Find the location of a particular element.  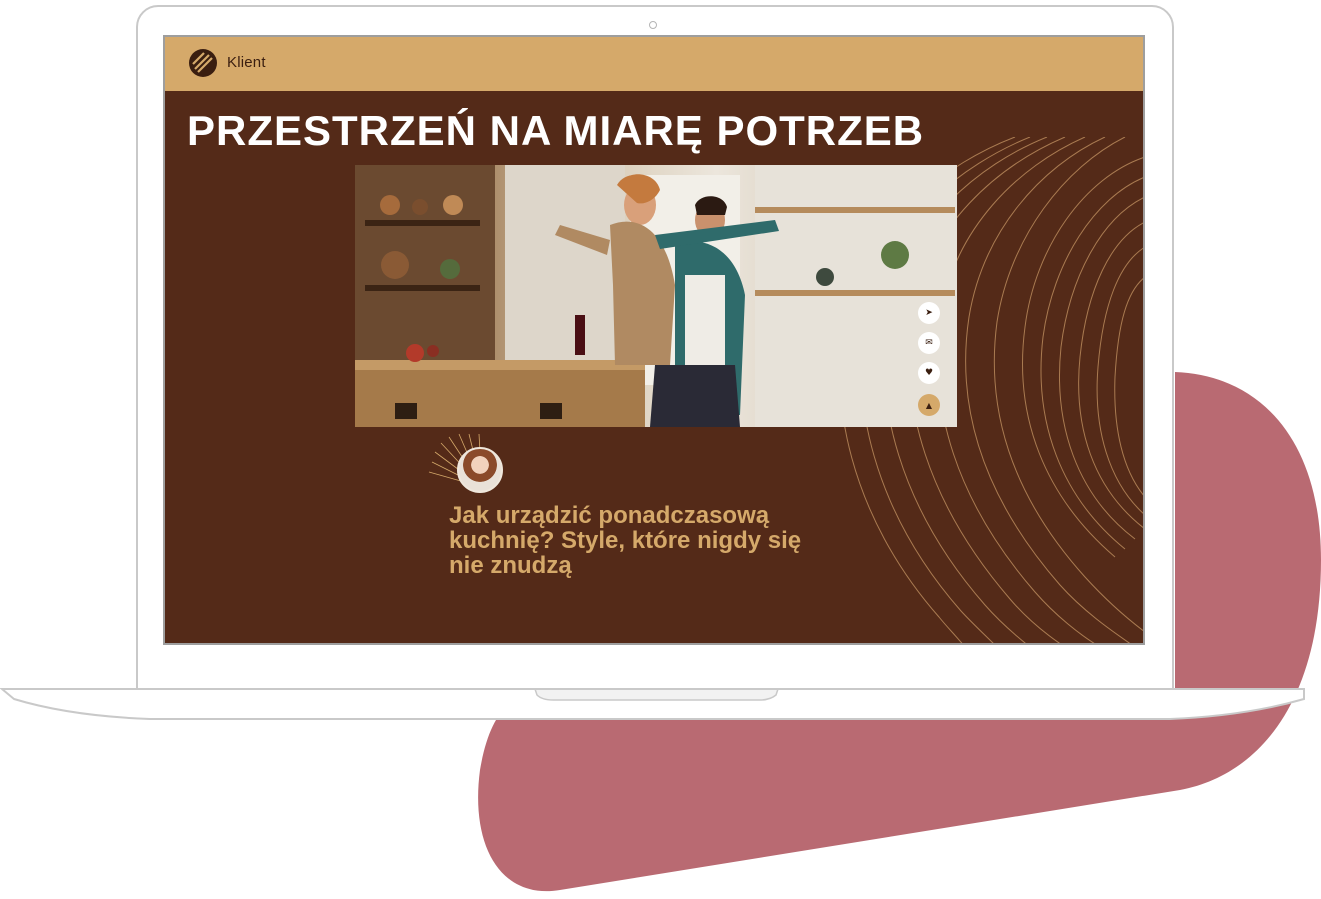

author-avatar is located at coordinates (480, 470).